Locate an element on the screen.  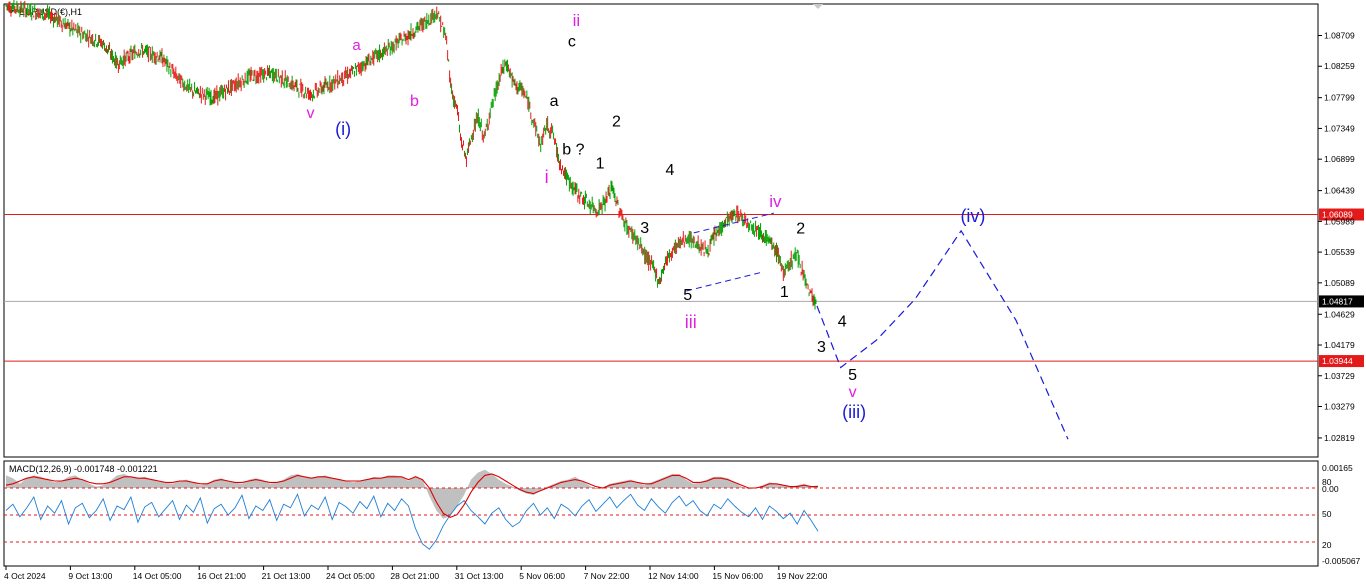
wave-label: (iii) is located at coordinates (854, 412).